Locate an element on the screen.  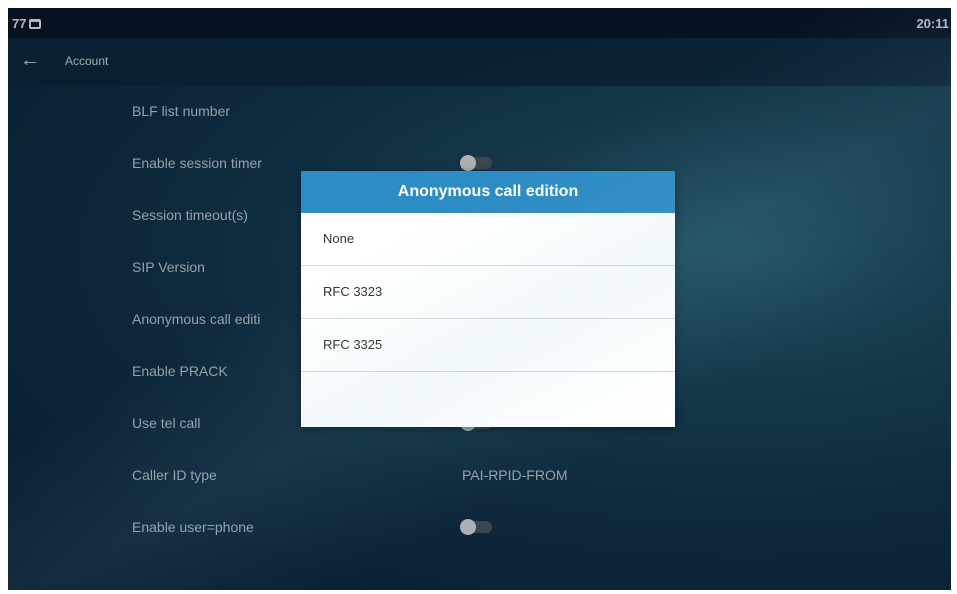
option-rfc-3323: RFC 3323 is located at coordinates (488, 292).